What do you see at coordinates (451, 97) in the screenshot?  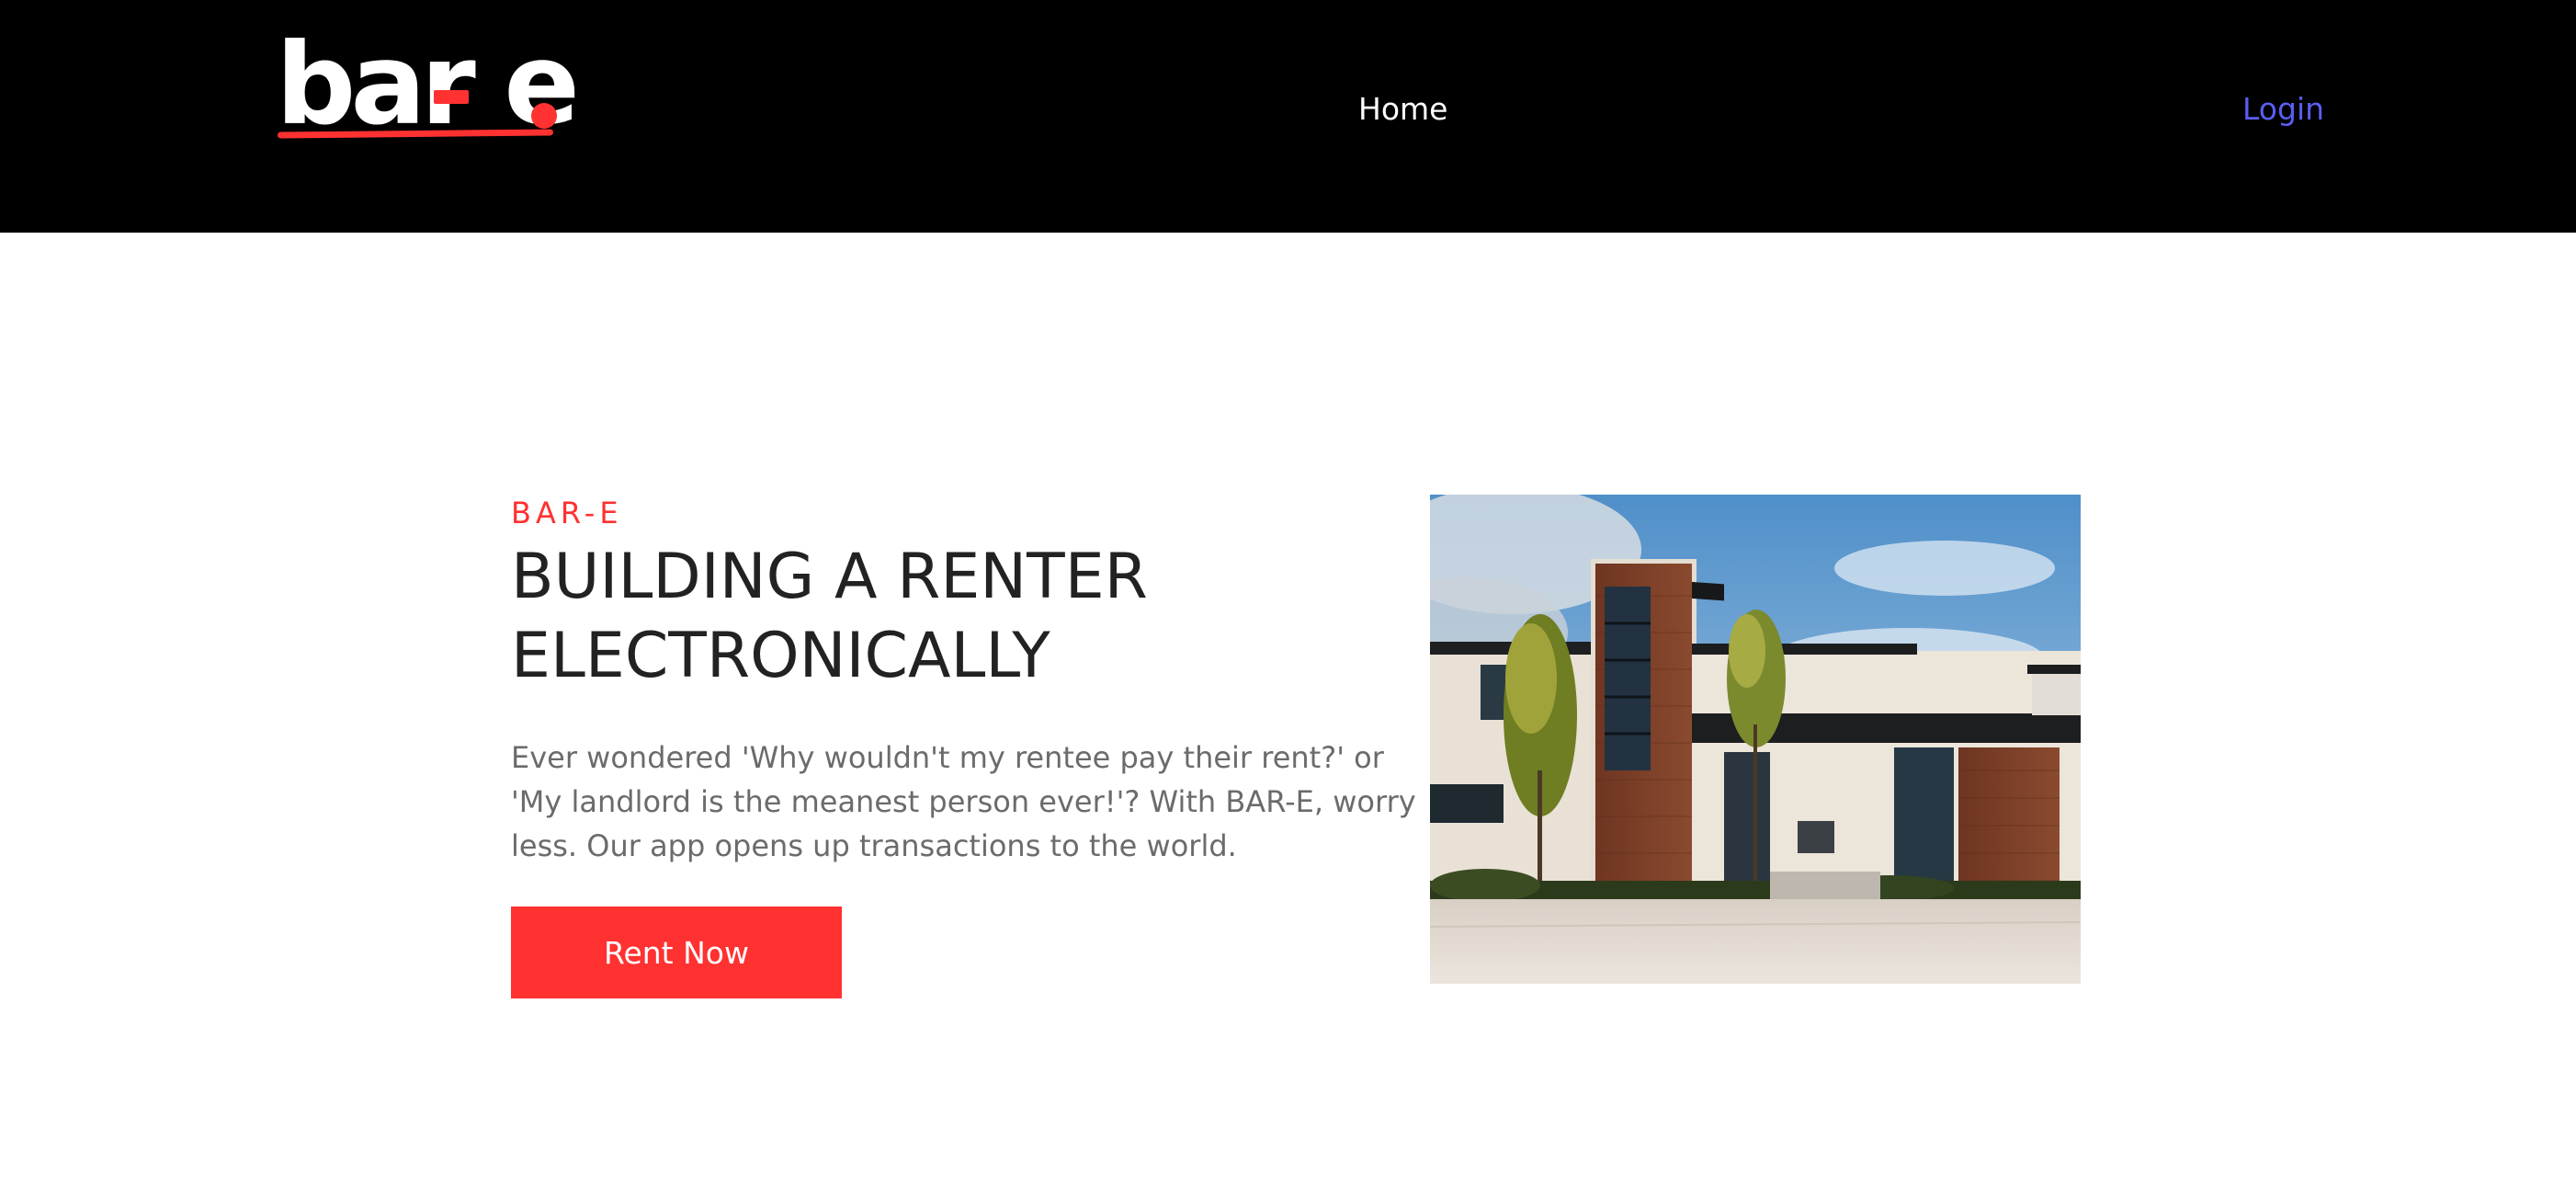 I see `logo-red-dash` at bounding box center [451, 97].